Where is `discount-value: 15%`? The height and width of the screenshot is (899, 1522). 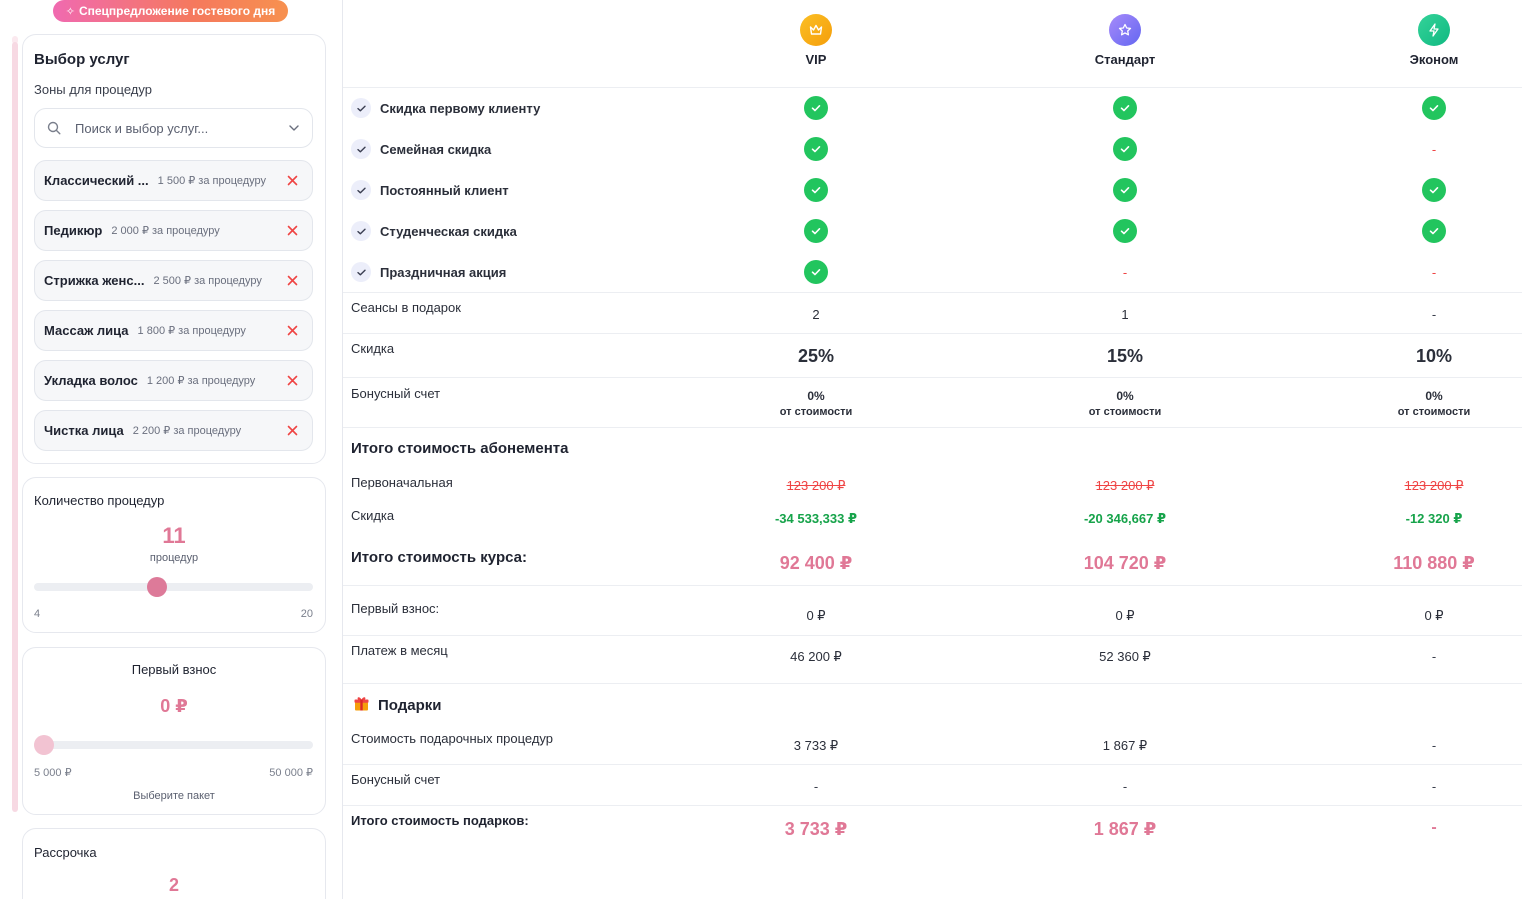
discount-value: 15% is located at coordinates (1125, 356).